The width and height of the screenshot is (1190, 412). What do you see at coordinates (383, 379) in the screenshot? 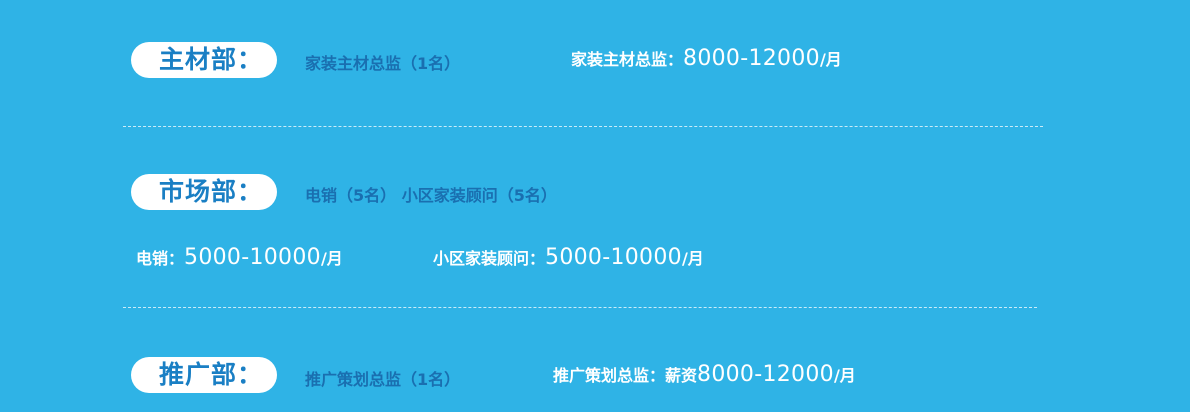
I see `dept-desc-tuiguang: 推广策划总监（1名）` at bounding box center [383, 379].